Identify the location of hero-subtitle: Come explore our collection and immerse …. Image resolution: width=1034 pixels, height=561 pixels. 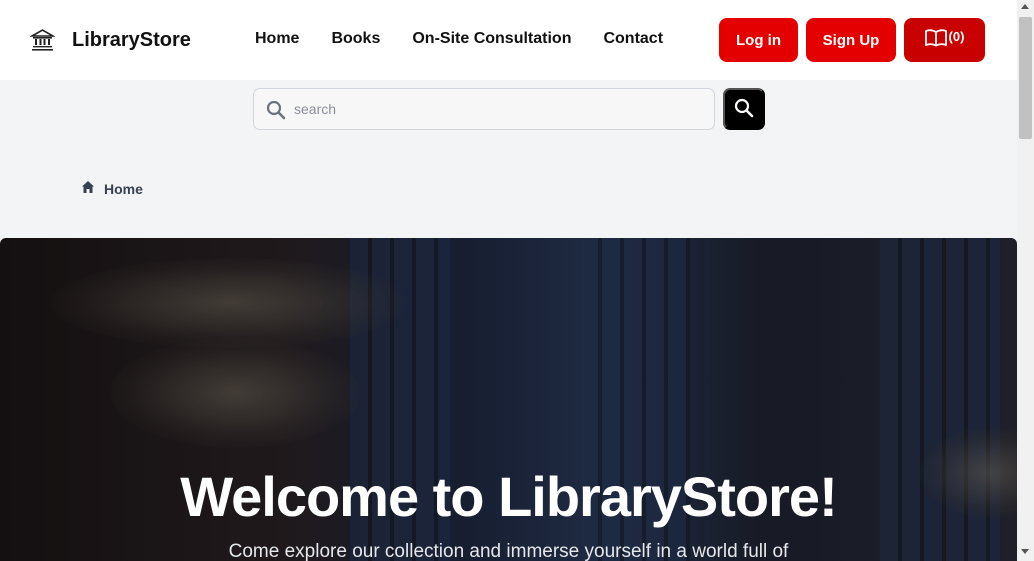
(508, 551).